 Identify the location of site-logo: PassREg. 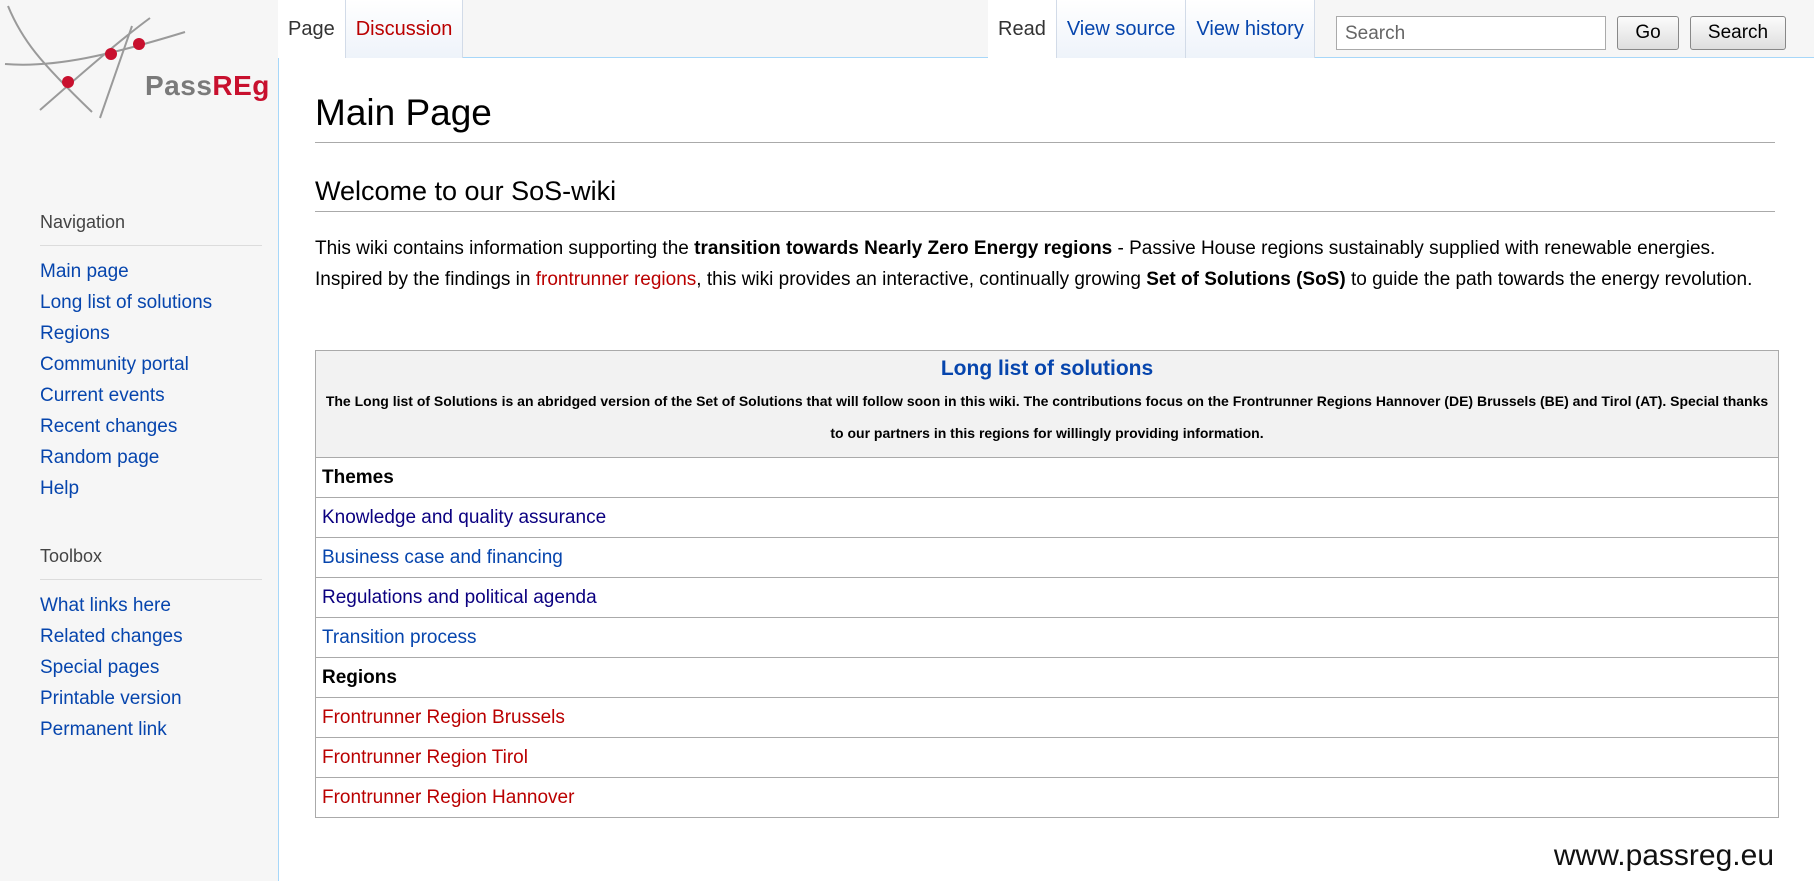
(139, 65).